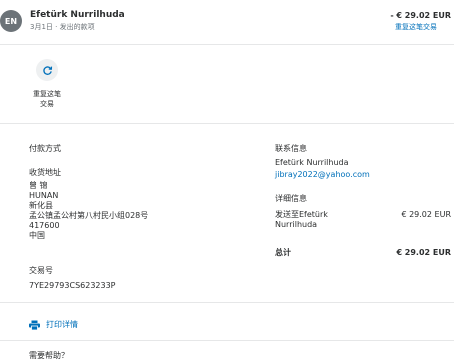 The image size is (454, 361). I want to click on address-line: 孟公镇孟公村第八村民小组028号, so click(89, 215).